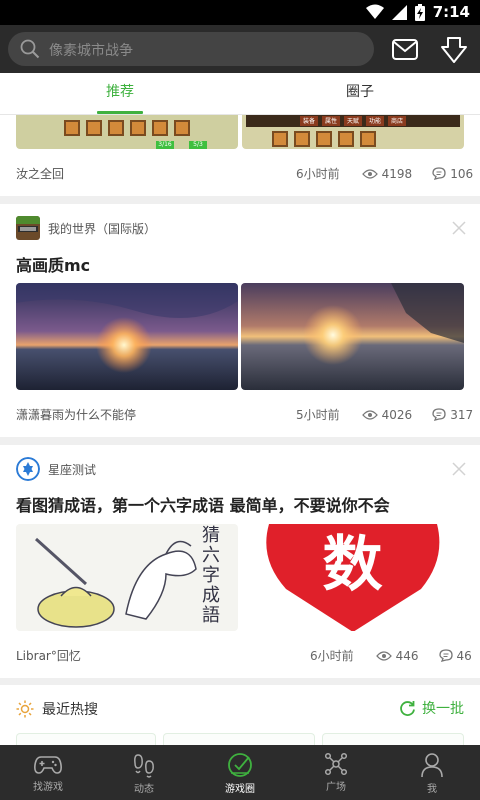 Image resolution: width=480 pixels, height=800 pixels. I want to click on nav-label: 我, so click(432, 789).